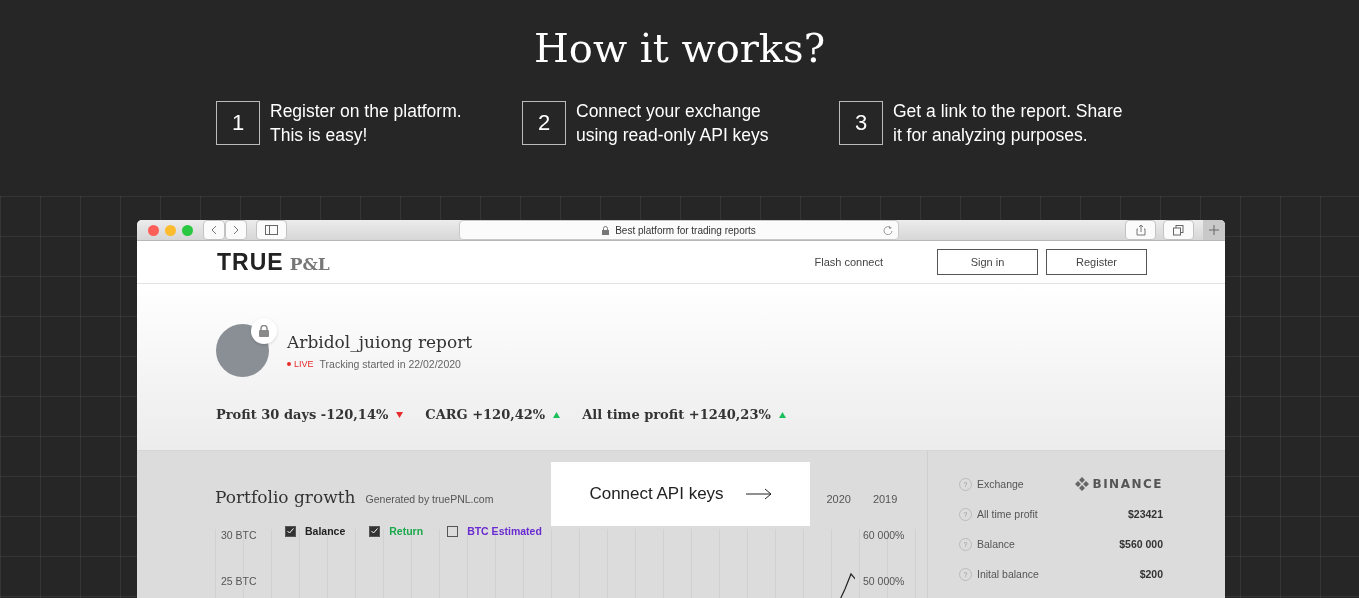  Describe the element at coordinates (239, 536) in the screenshot. I see `axis-label: 30 BTC` at that location.